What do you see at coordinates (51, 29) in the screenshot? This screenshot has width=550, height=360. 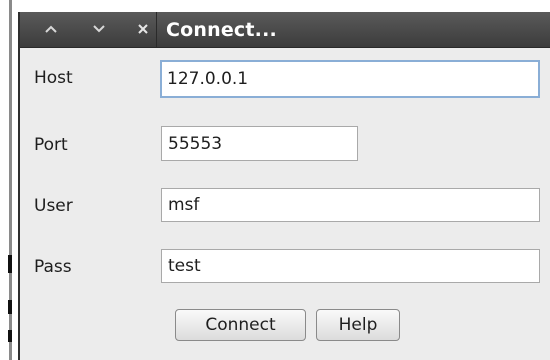 I see `minimize-icon` at bounding box center [51, 29].